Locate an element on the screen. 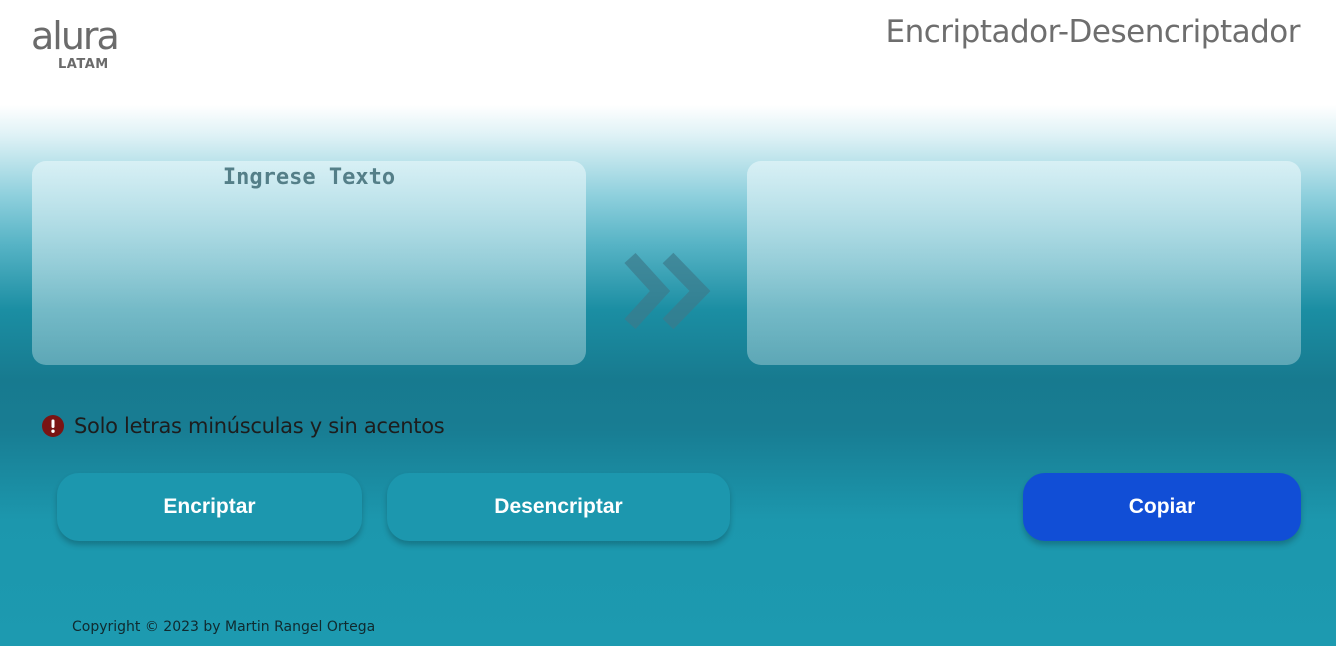 This screenshot has height=646, width=1336. warning-message: Solo letras minúsculas y sin acentos is located at coordinates (243, 426).